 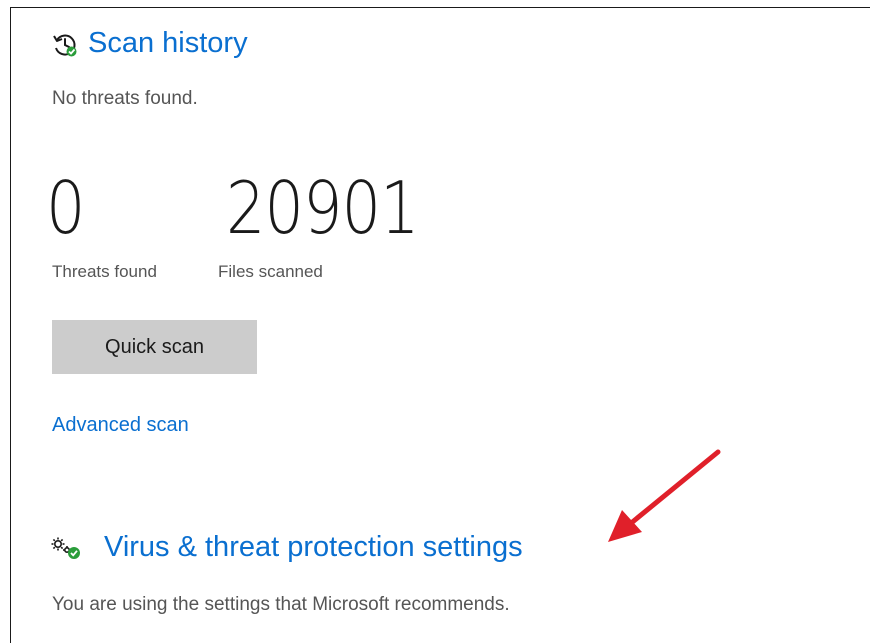 What do you see at coordinates (323, 208) in the screenshot?
I see `files-scanned-count: 20901` at bounding box center [323, 208].